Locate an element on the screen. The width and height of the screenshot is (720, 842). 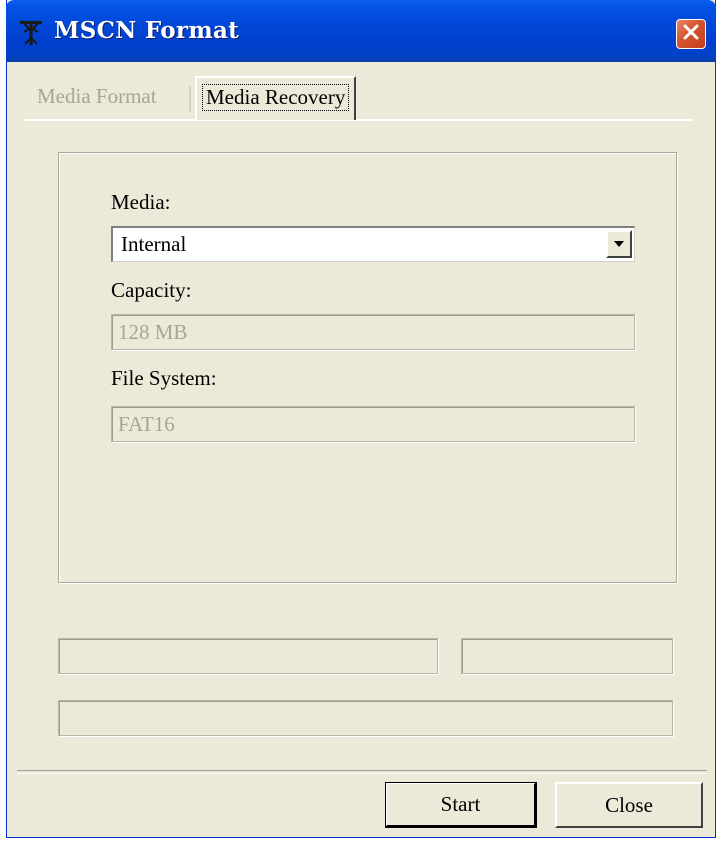
filesystem-label: File System: is located at coordinates (164, 378).